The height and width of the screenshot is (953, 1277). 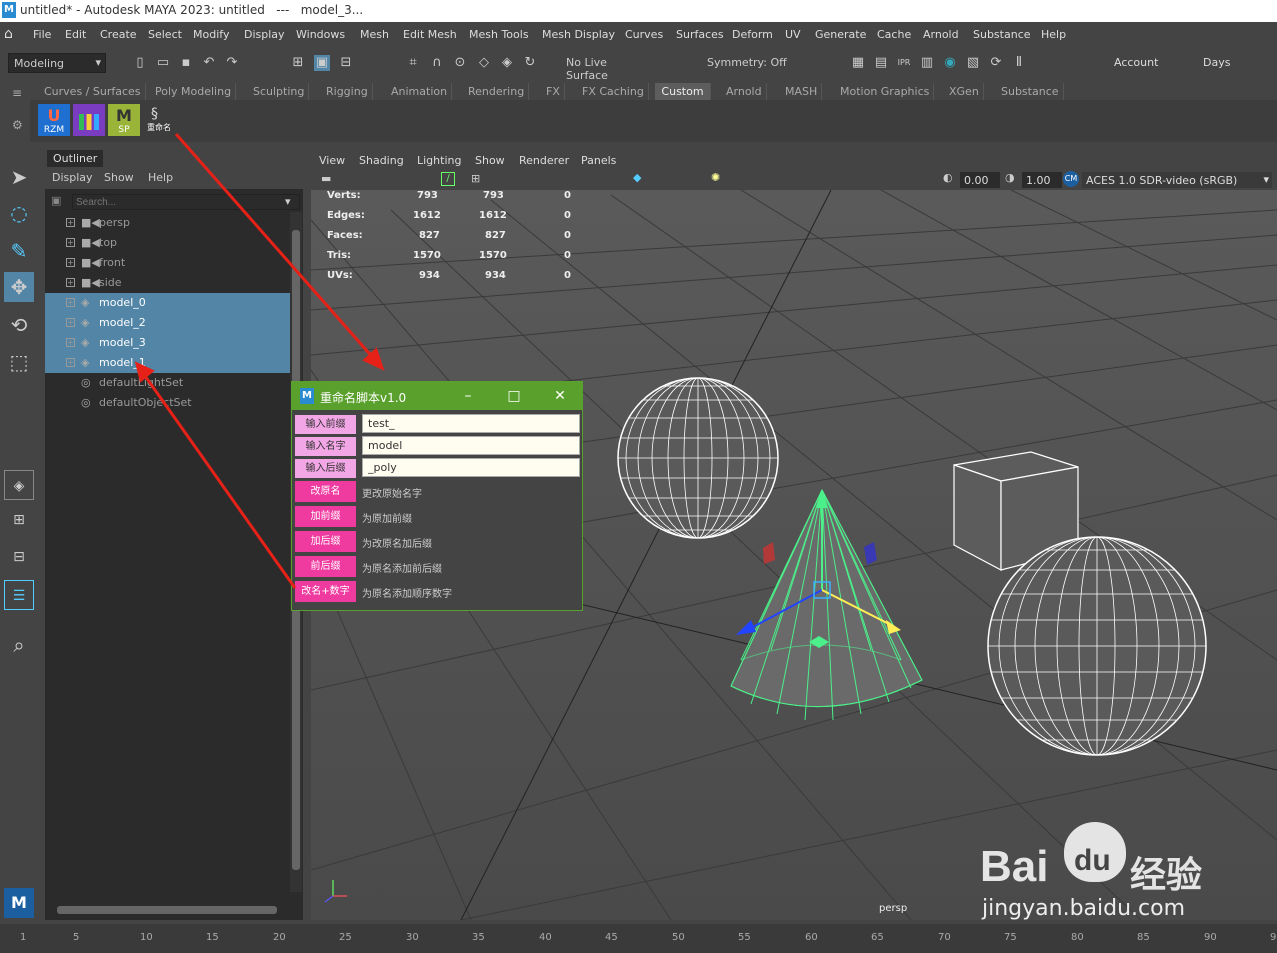 I want to click on baidu-watermark: Bai du 经验 jingyan.baidu.com, so click(x=1100, y=875).